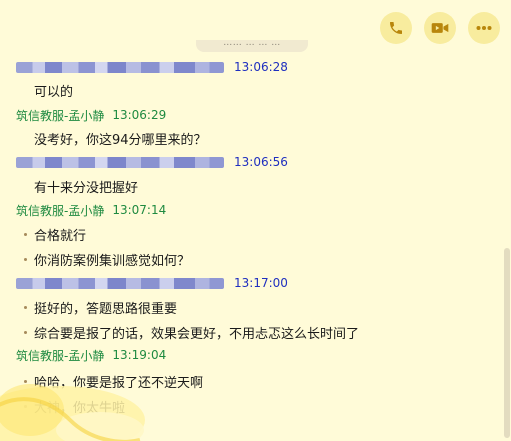 The width and height of the screenshot is (511, 441). I want to click on video-camera-icon, so click(440, 28).